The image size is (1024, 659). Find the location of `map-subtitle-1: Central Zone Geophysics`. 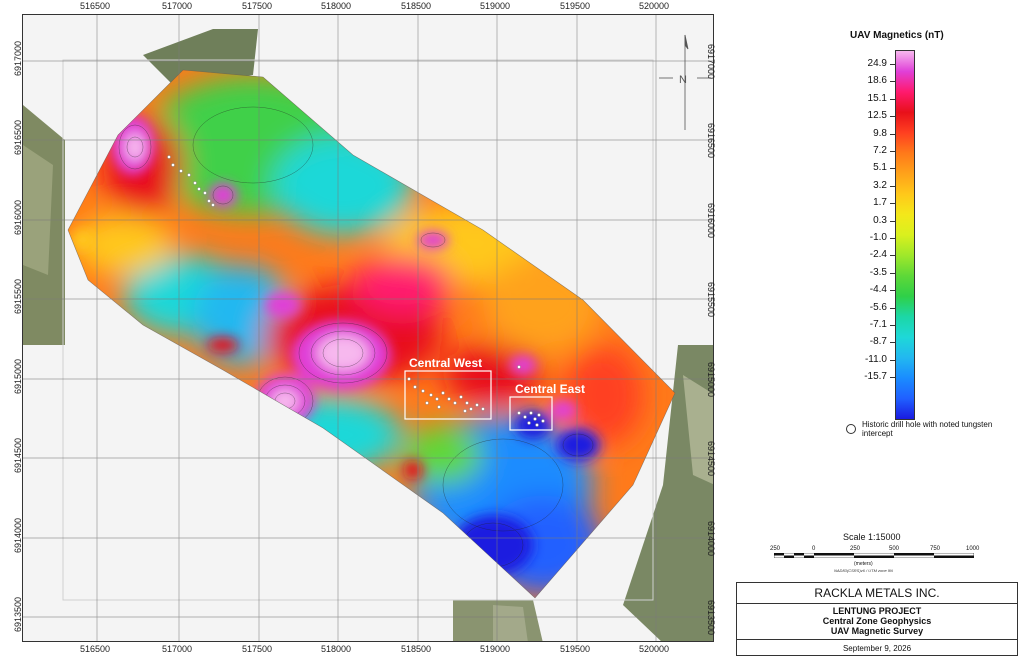

map-subtitle-1: Central Zone Geophysics is located at coordinates (877, 621).